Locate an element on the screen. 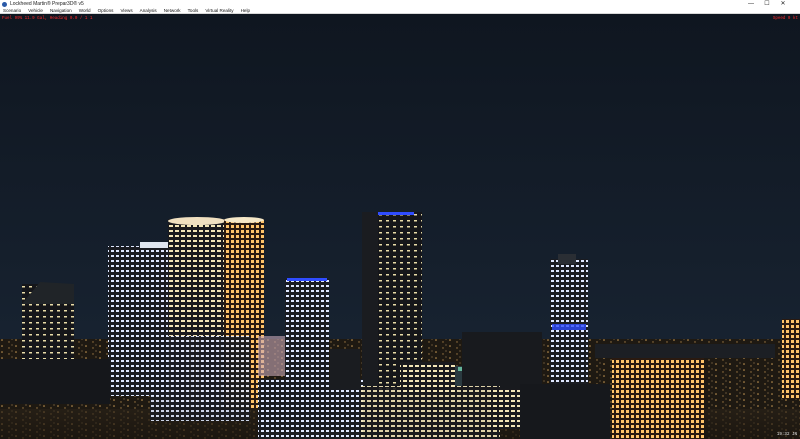  building-blue-tower is located at coordinates (307, 331).